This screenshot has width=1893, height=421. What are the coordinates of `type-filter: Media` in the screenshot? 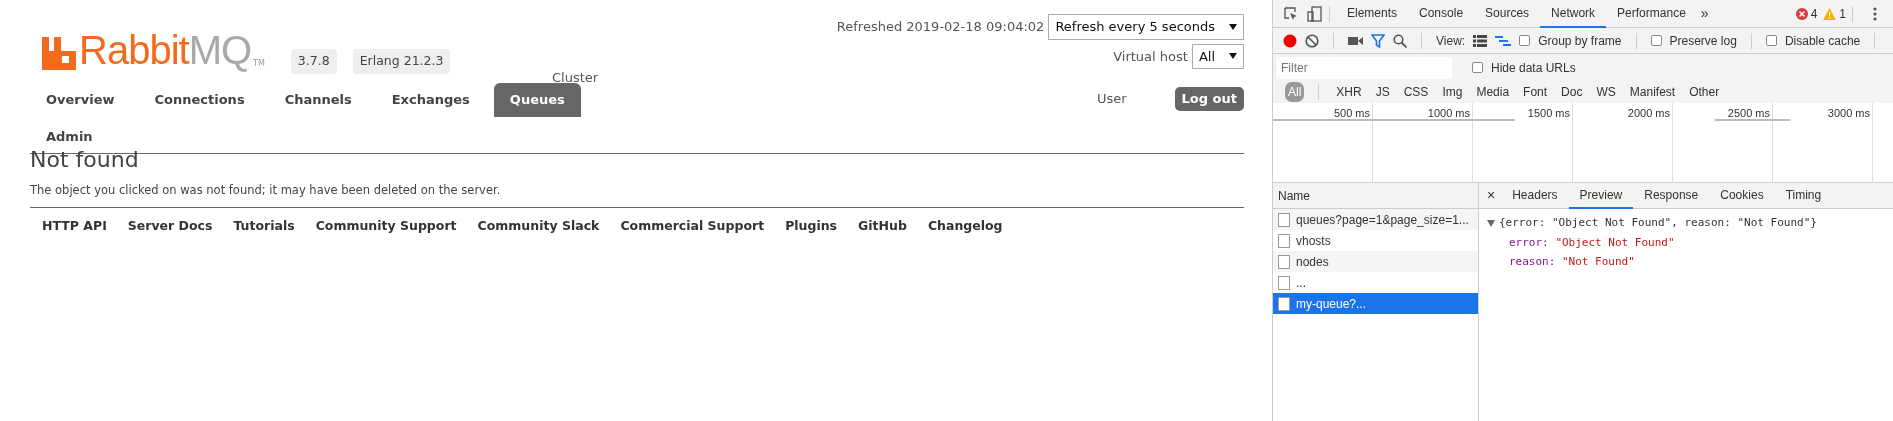 It's located at (1493, 92).